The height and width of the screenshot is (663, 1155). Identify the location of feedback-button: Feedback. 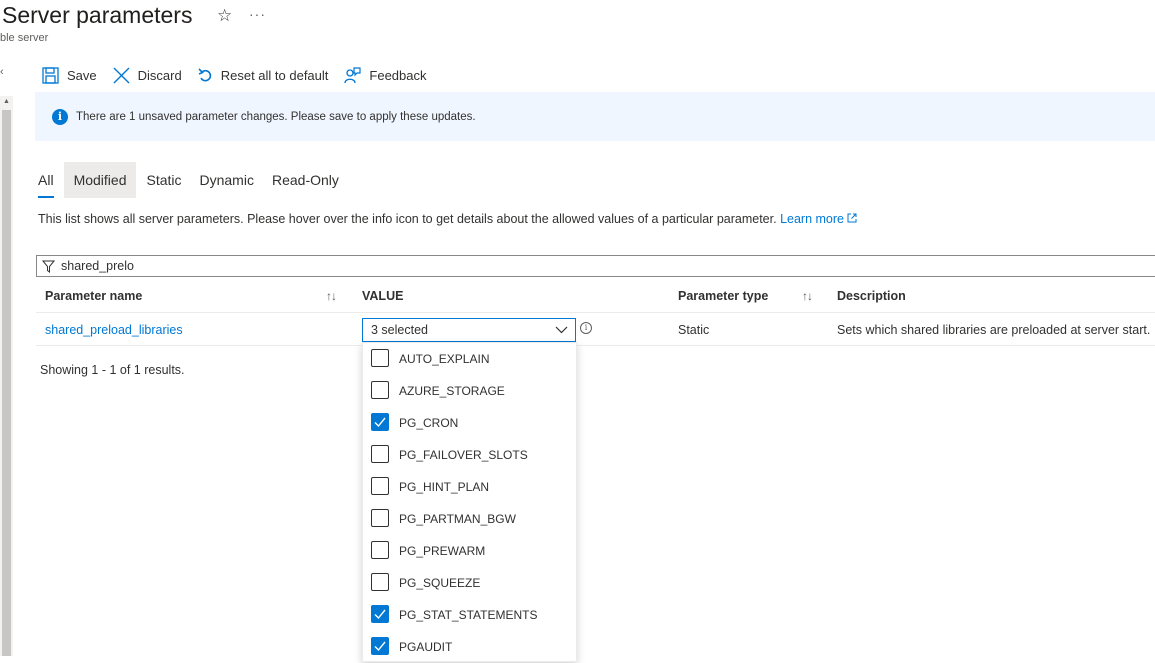
(385, 75).